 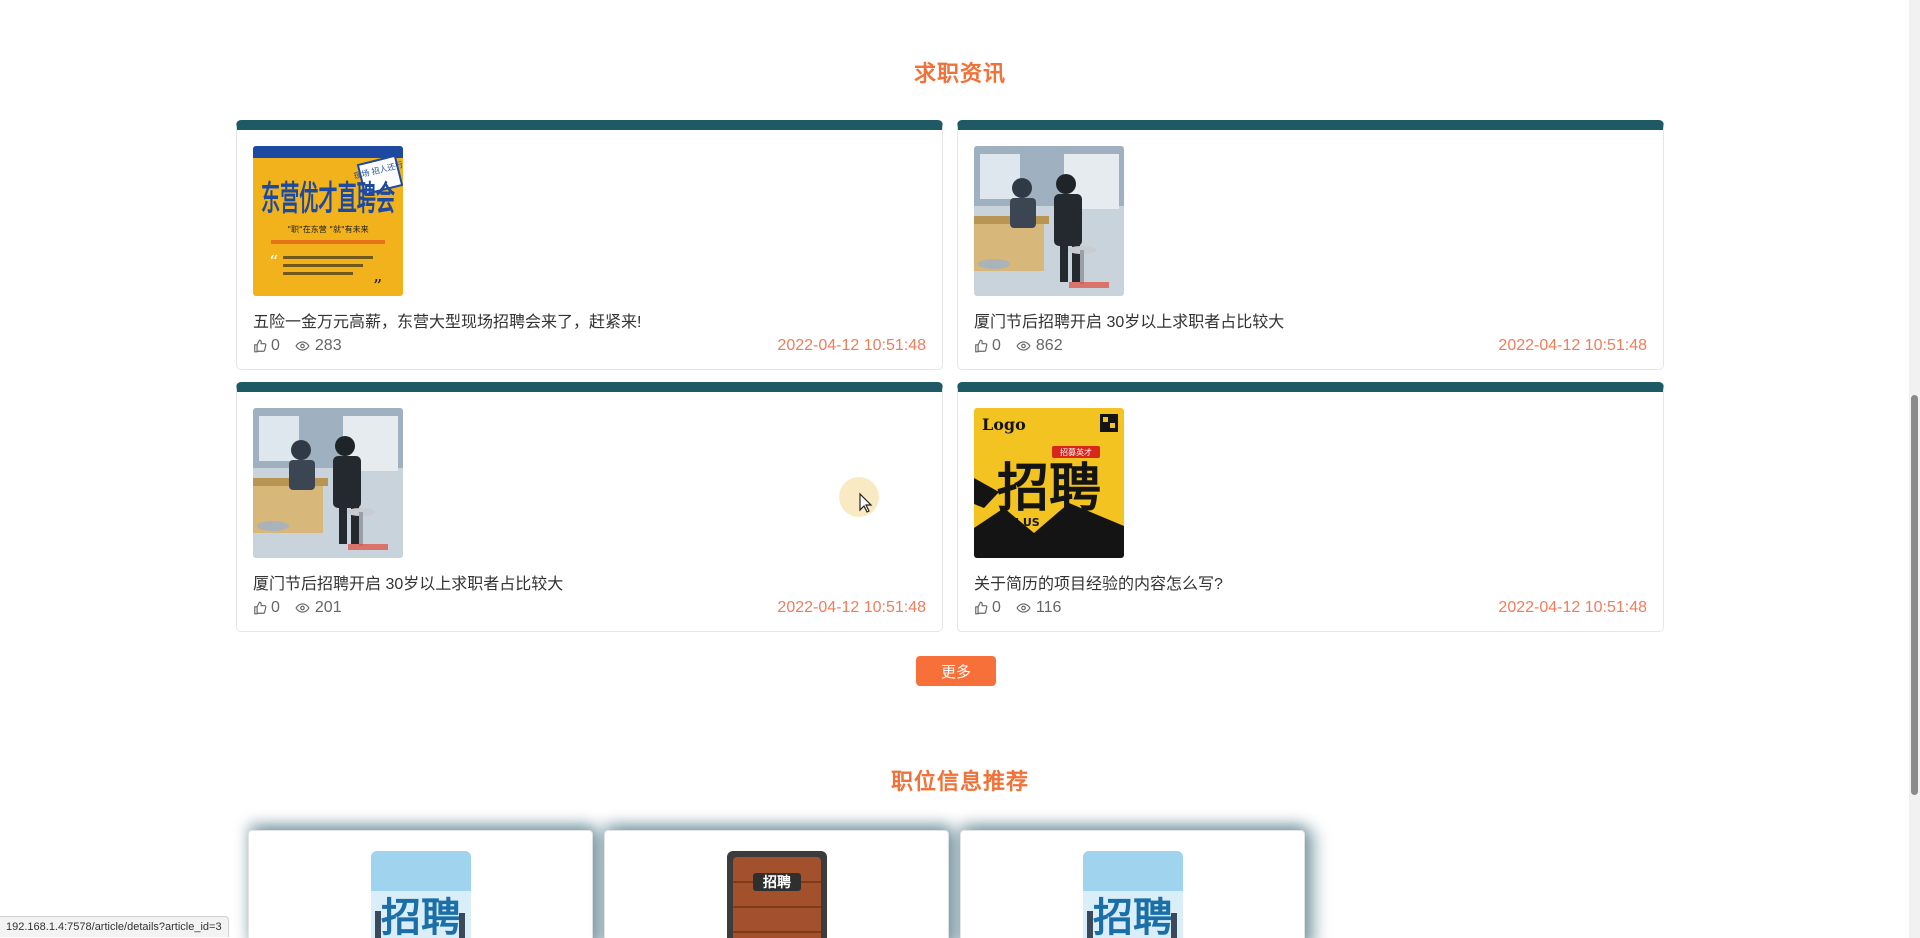 What do you see at coordinates (1004, 424) in the screenshot?
I see `poster-logo: Logo` at bounding box center [1004, 424].